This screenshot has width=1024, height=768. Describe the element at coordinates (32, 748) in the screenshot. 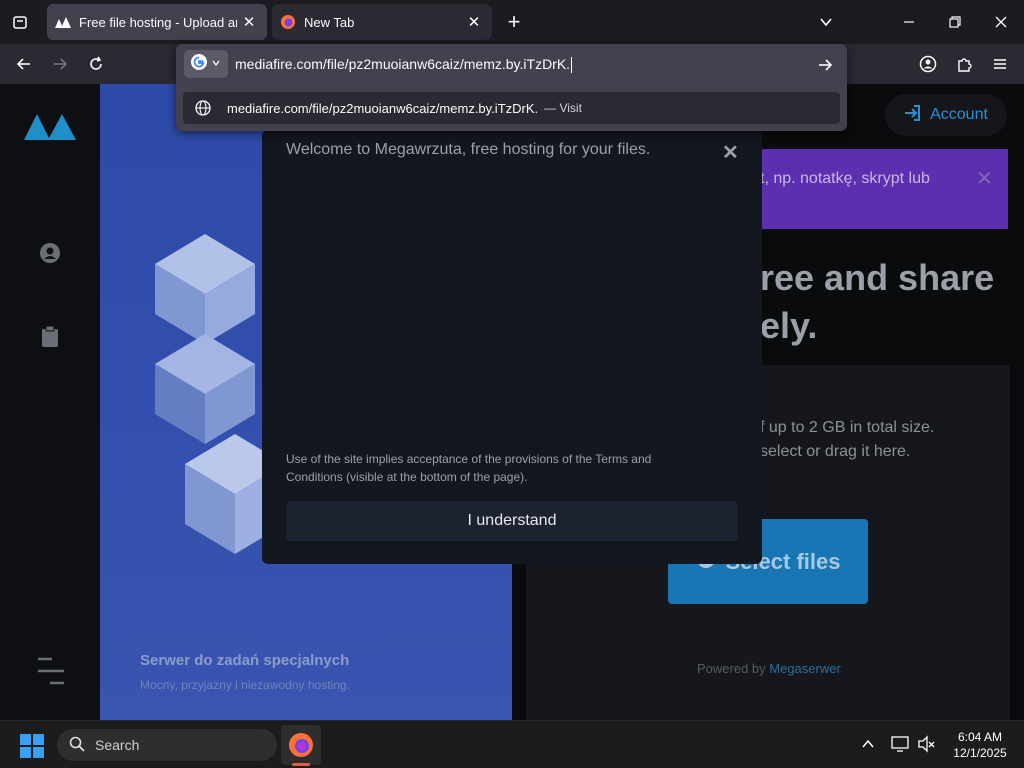

I see `windows-start-icon` at that location.